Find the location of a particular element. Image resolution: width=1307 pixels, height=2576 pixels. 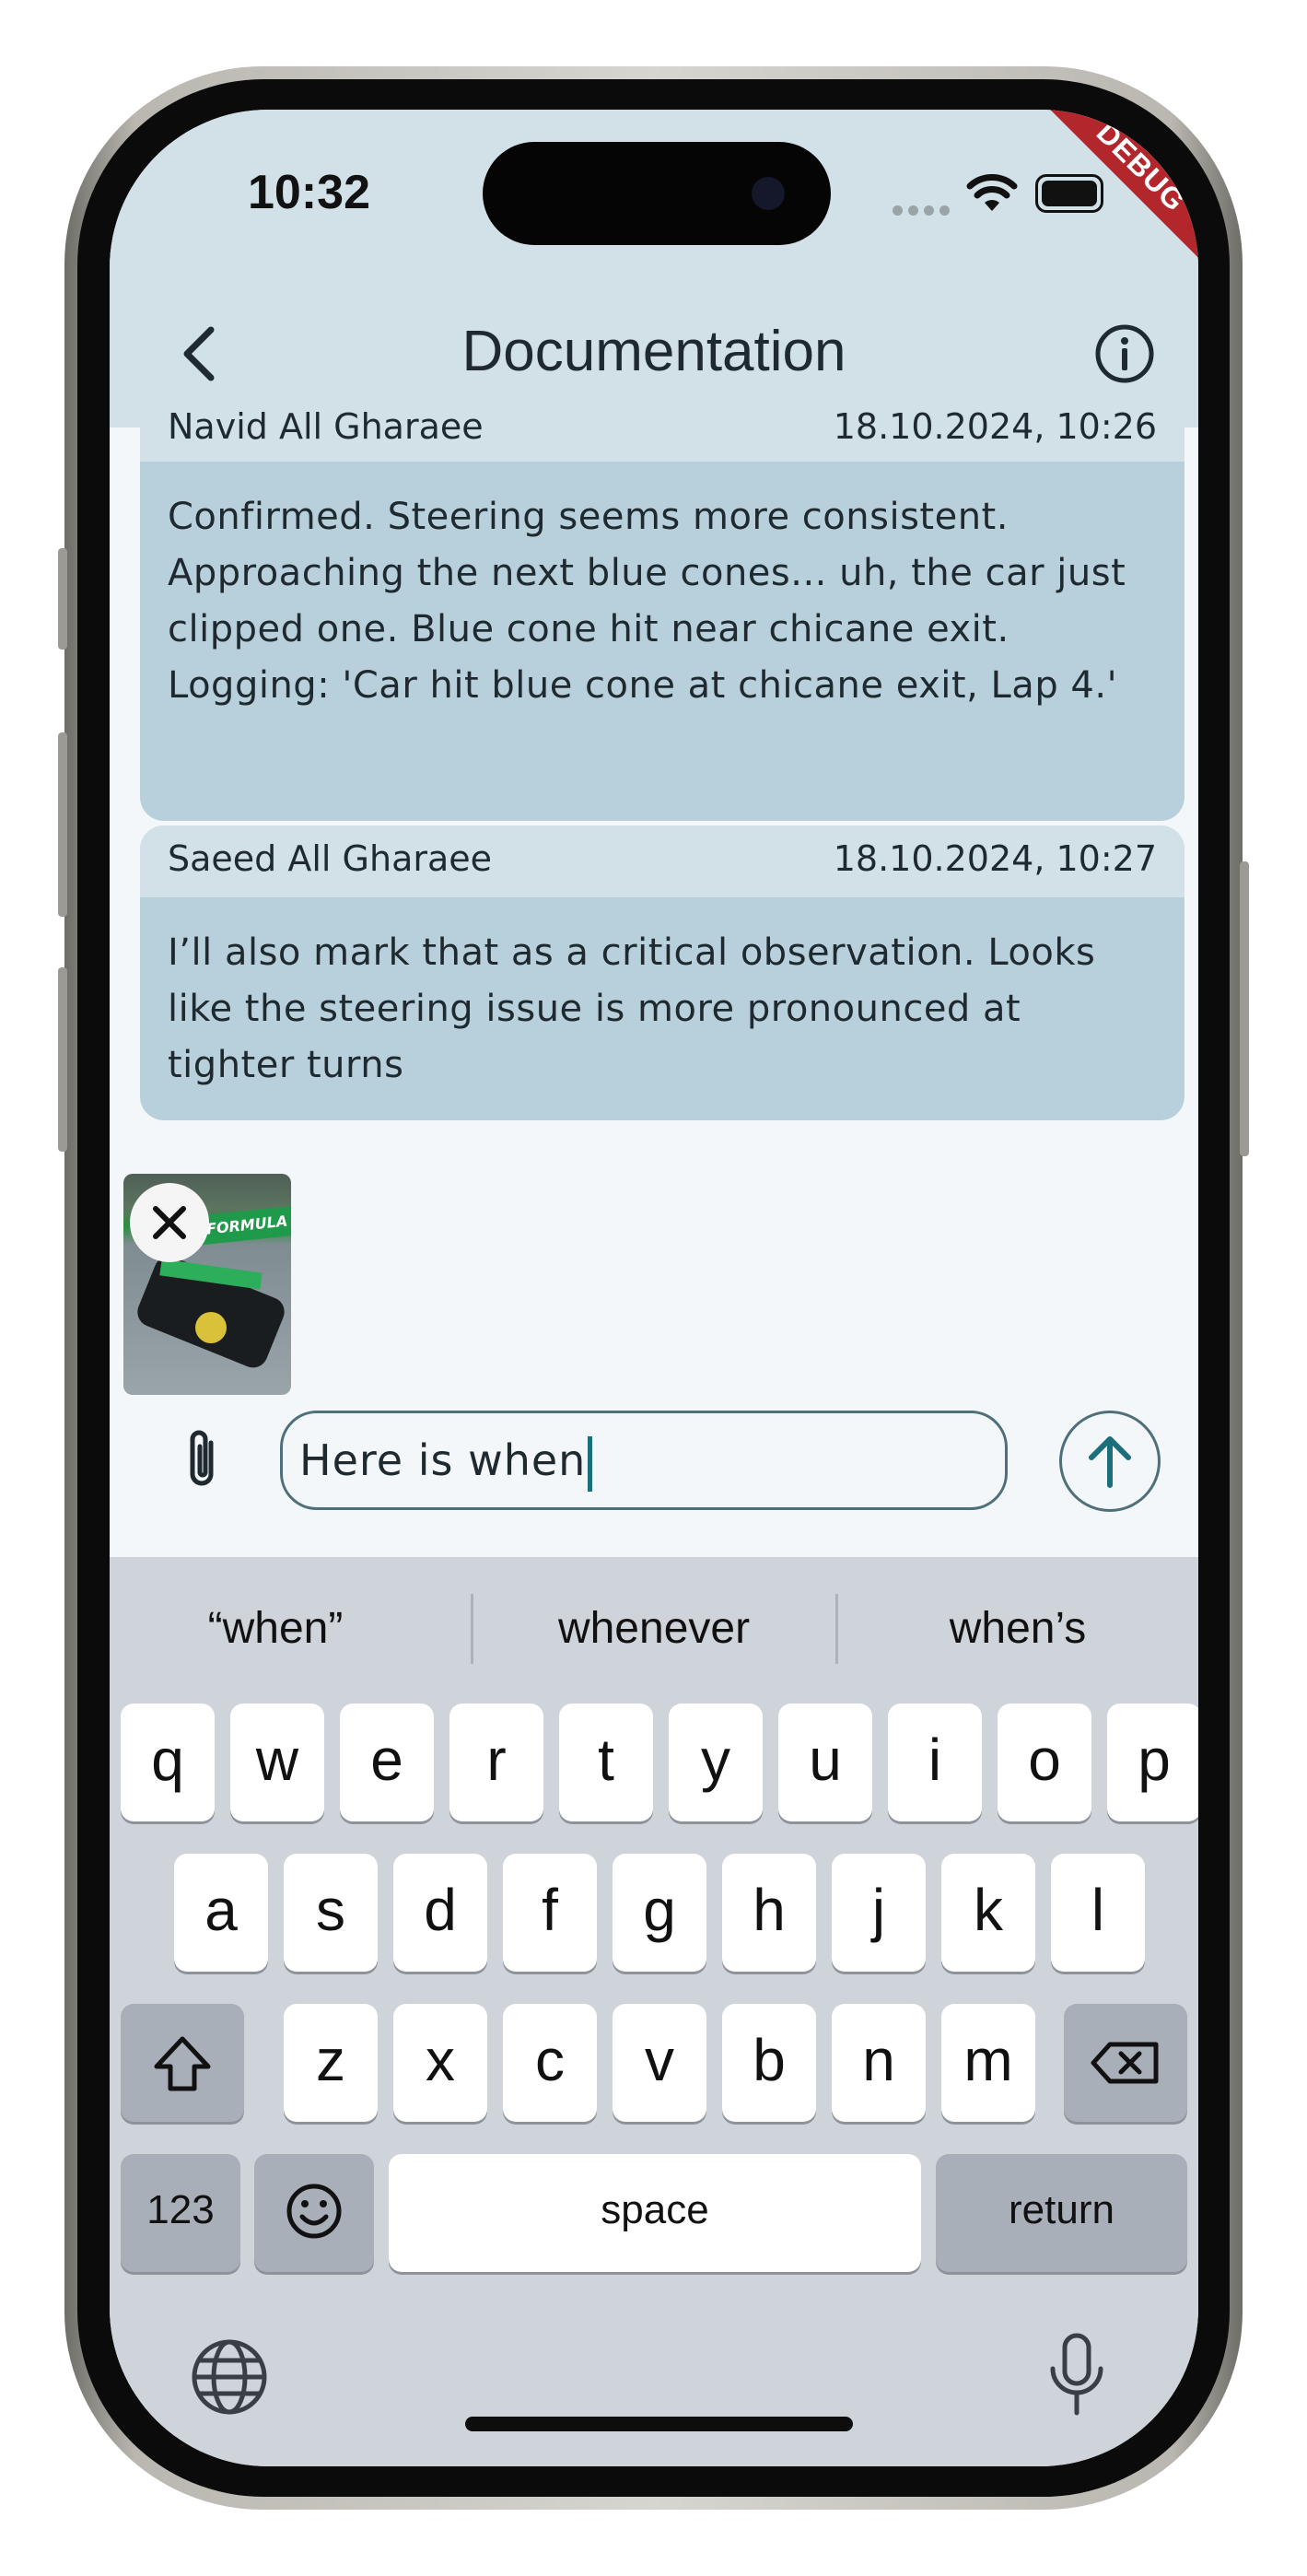

key-e: e is located at coordinates (387, 1762).